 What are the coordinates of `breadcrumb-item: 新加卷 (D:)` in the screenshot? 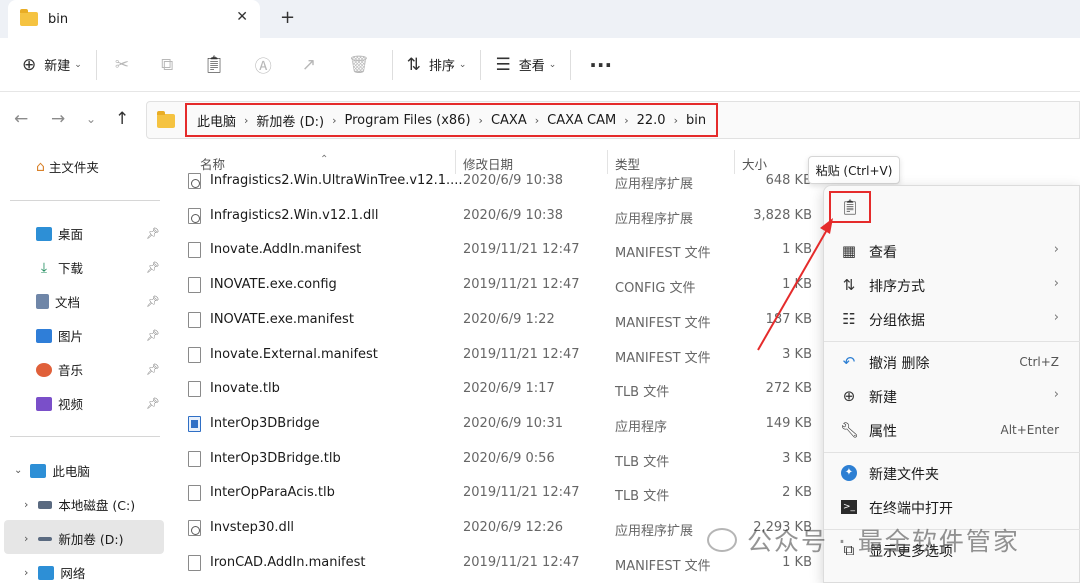 It's located at (290, 120).